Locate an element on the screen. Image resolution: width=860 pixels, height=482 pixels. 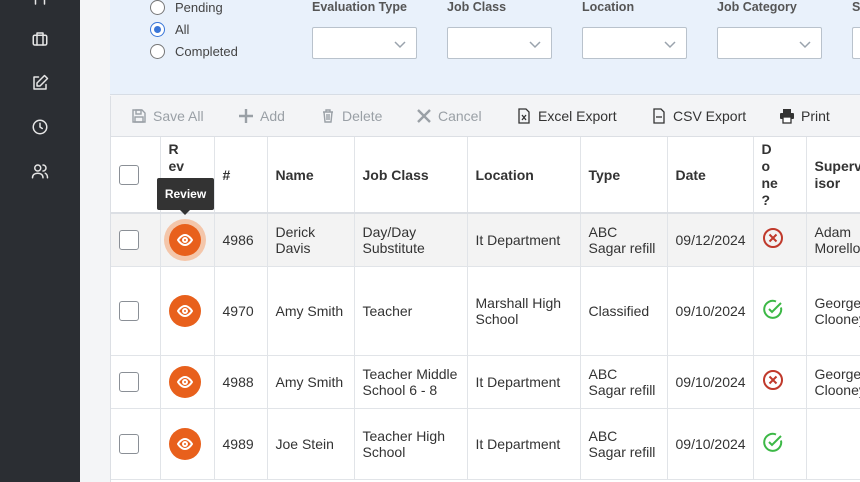
radio-completed: Completed is located at coordinates (194, 51).